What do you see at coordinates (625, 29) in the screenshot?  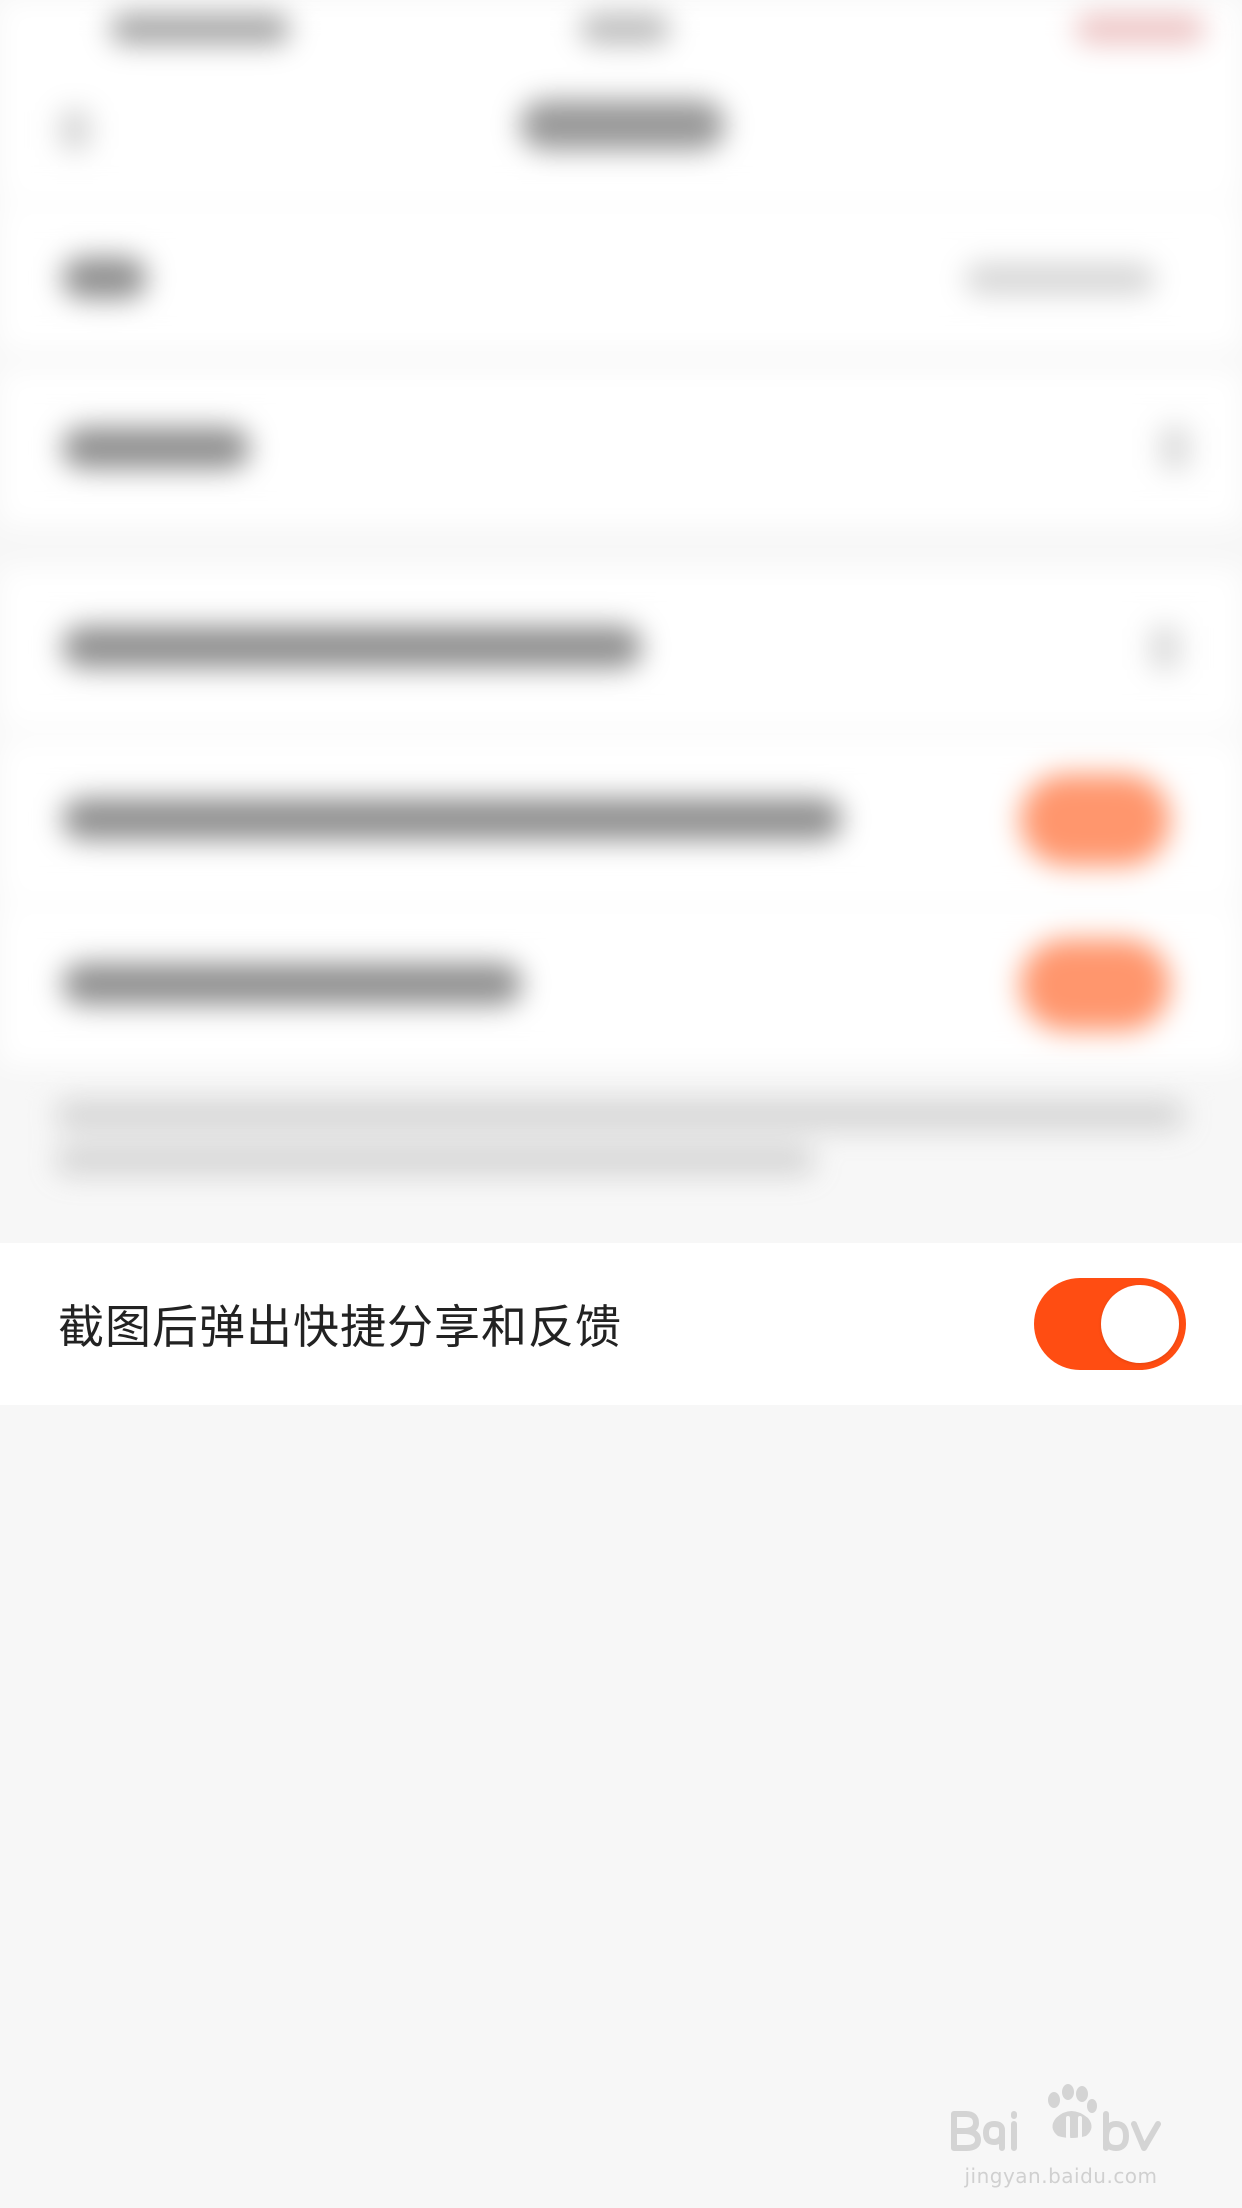 I see `blurred-status-bar-time` at bounding box center [625, 29].